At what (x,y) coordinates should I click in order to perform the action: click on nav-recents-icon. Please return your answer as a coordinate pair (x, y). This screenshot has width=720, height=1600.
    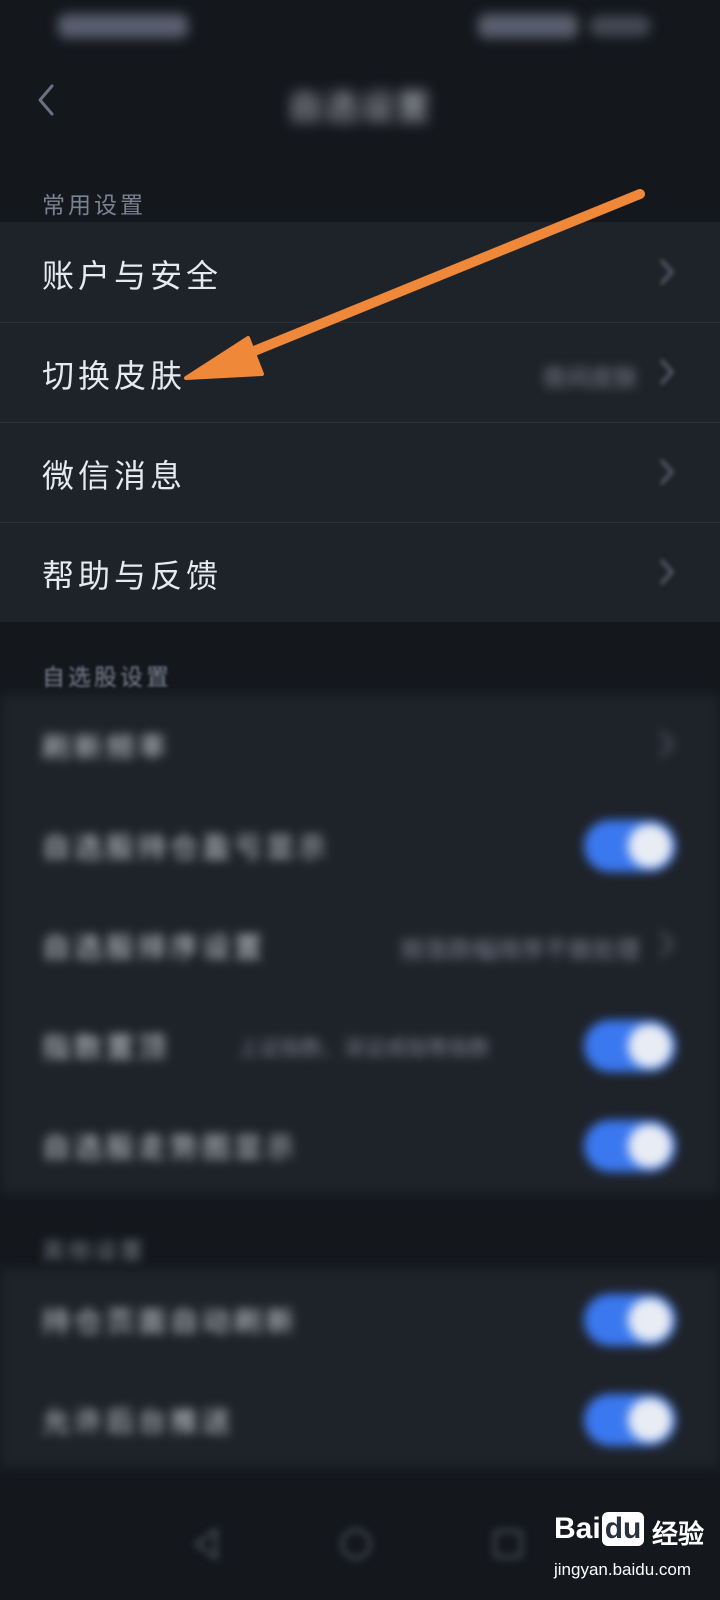
    Looking at the image, I should click on (508, 1544).